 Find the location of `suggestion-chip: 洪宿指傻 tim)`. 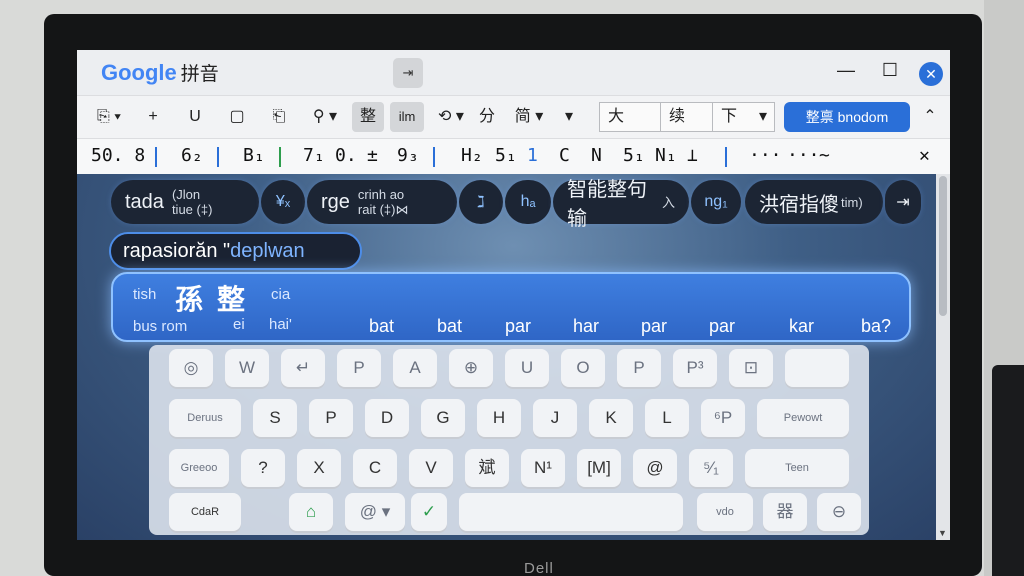

suggestion-chip: 洪宿指傻 tim) is located at coordinates (814, 202).